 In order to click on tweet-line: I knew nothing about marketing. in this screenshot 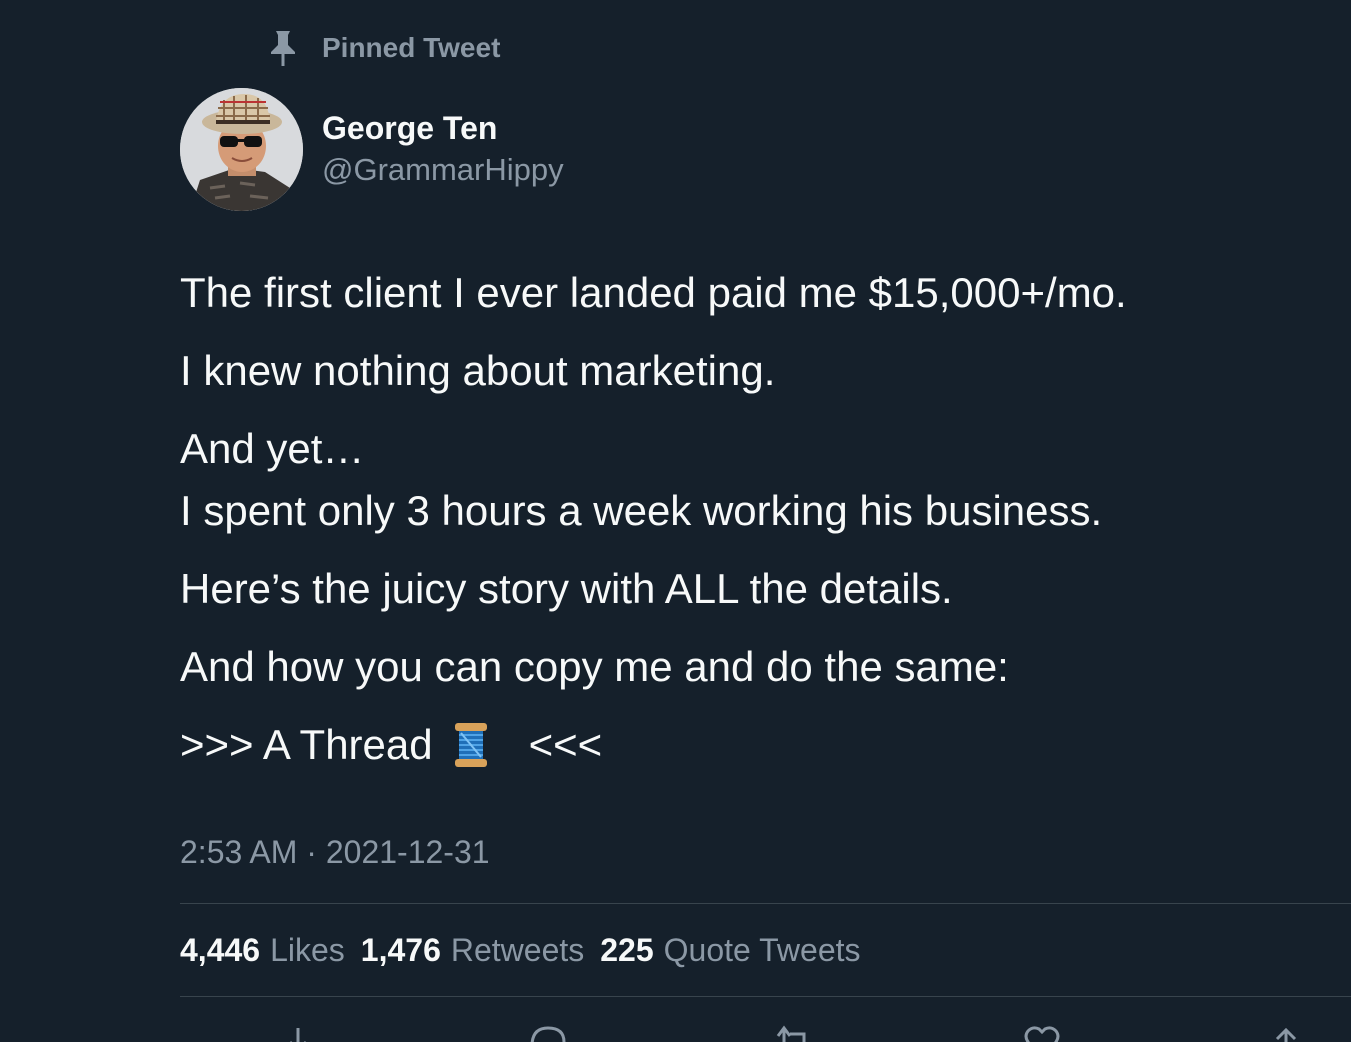, I will do `click(478, 370)`.